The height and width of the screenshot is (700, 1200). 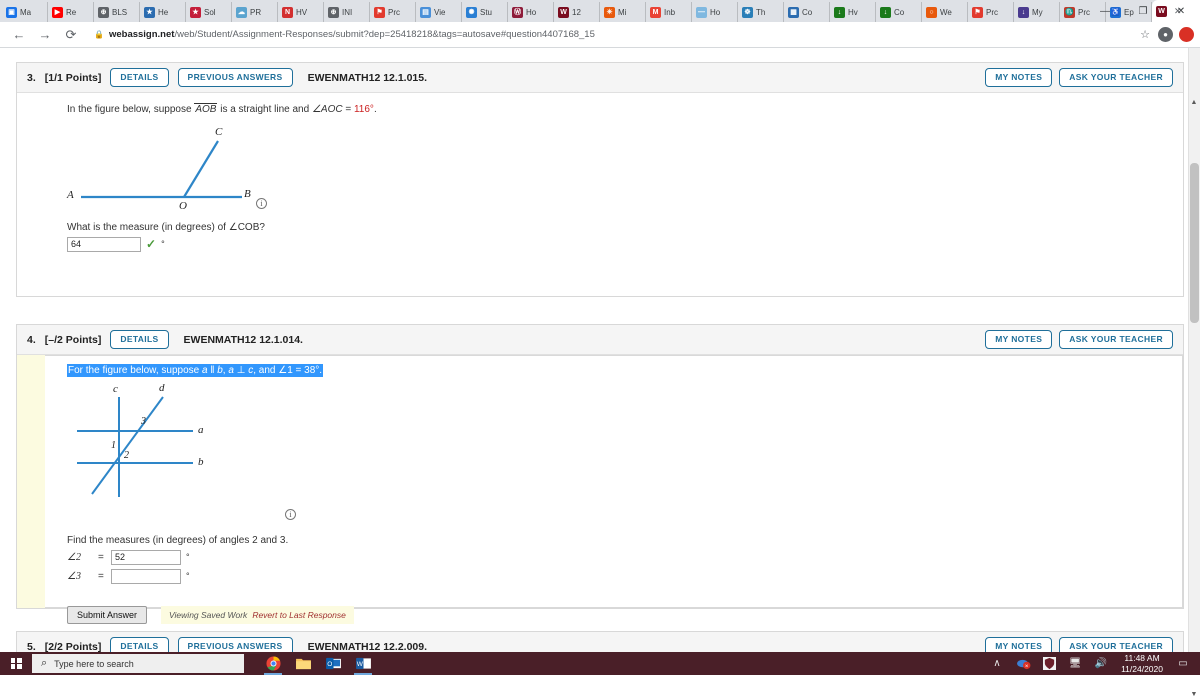 I want to click on question-3-degree-symbol: °, so click(x=163, y=244).